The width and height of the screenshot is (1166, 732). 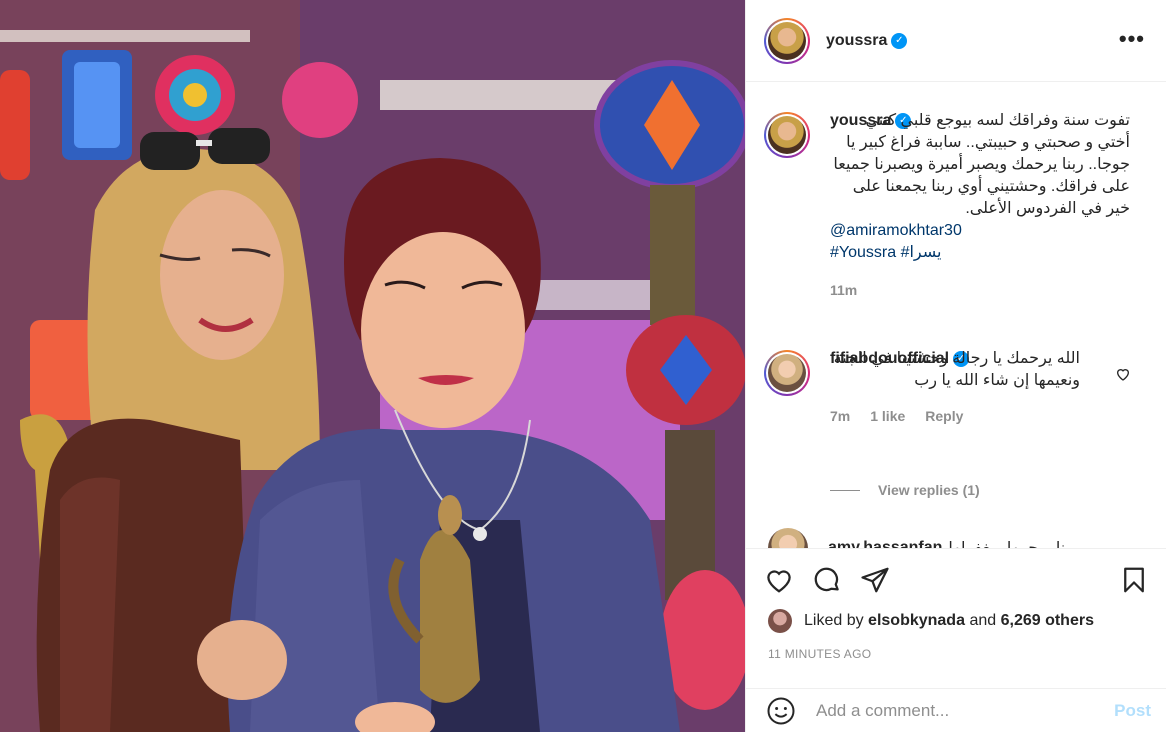 What do you see at coordinates (905, 490) in the screenshot?
I see `view-replies-button: View replies (1)` at bounding box center [905, 490].